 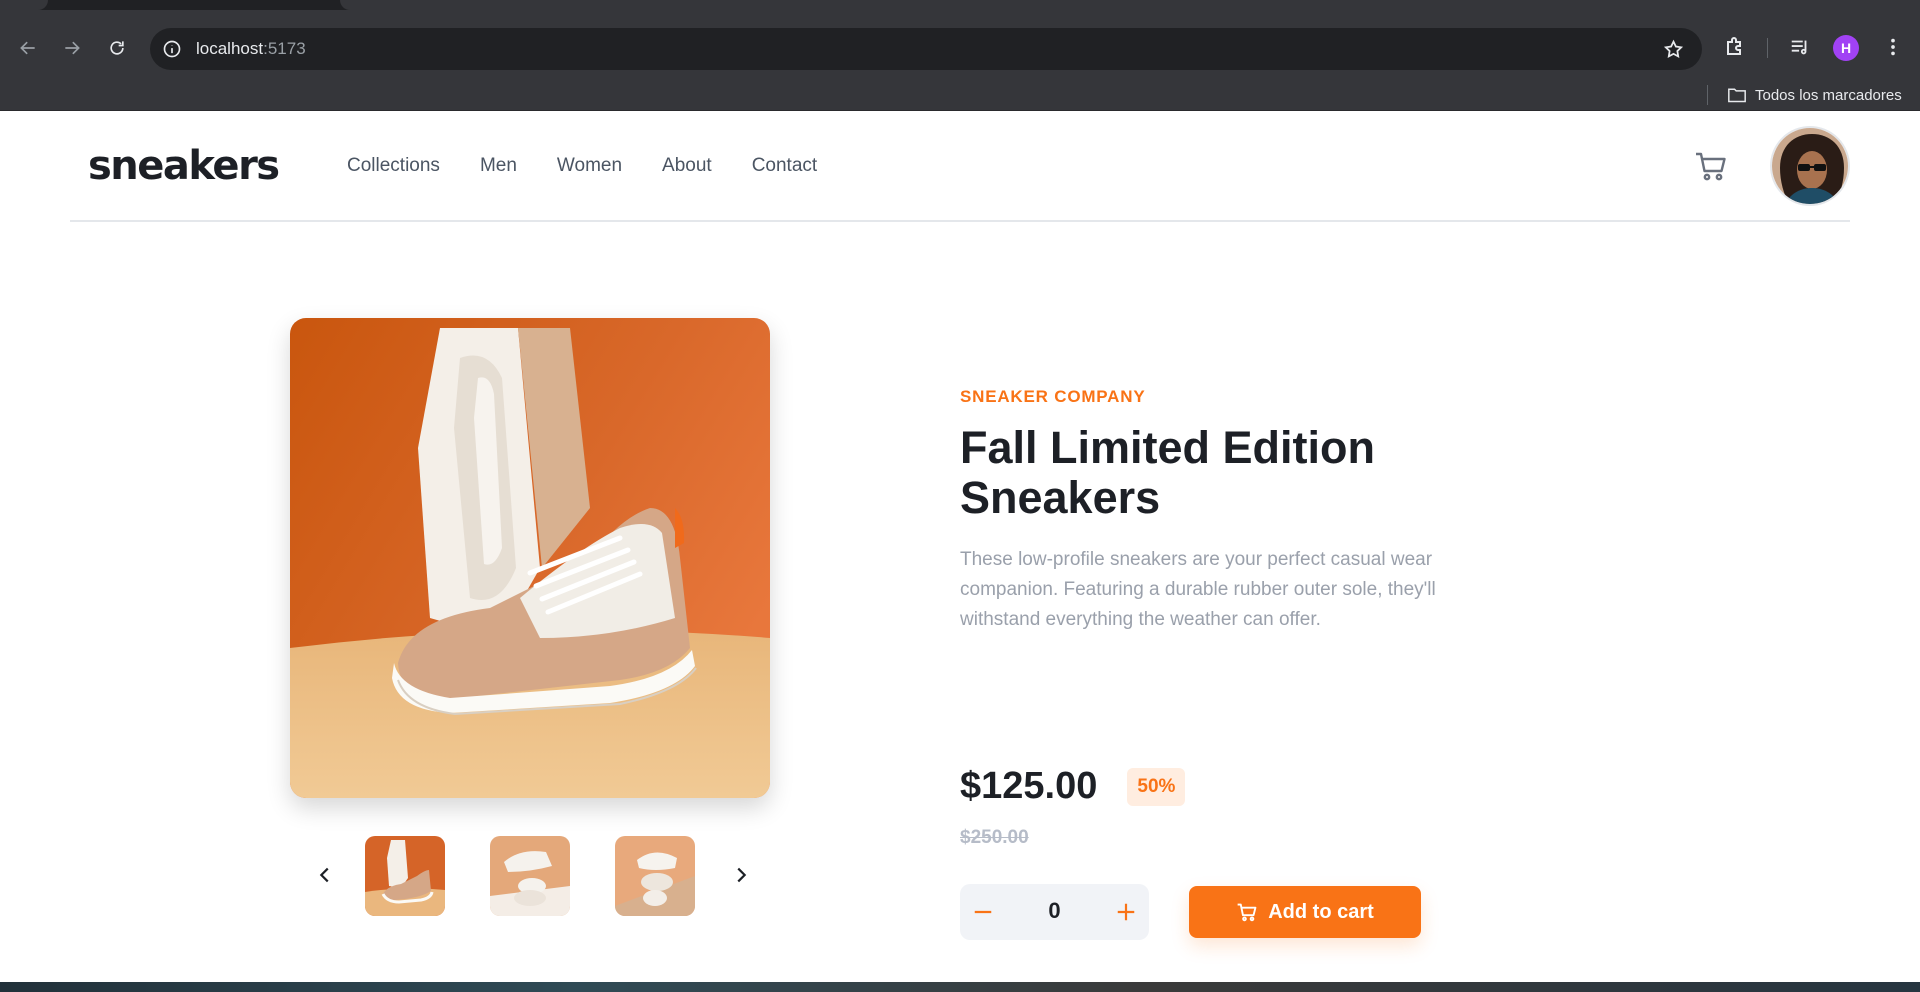 What do you see at coordinates (172, 49) in the screenshot?
I see `info-icon` at bounding box center [172, 49].